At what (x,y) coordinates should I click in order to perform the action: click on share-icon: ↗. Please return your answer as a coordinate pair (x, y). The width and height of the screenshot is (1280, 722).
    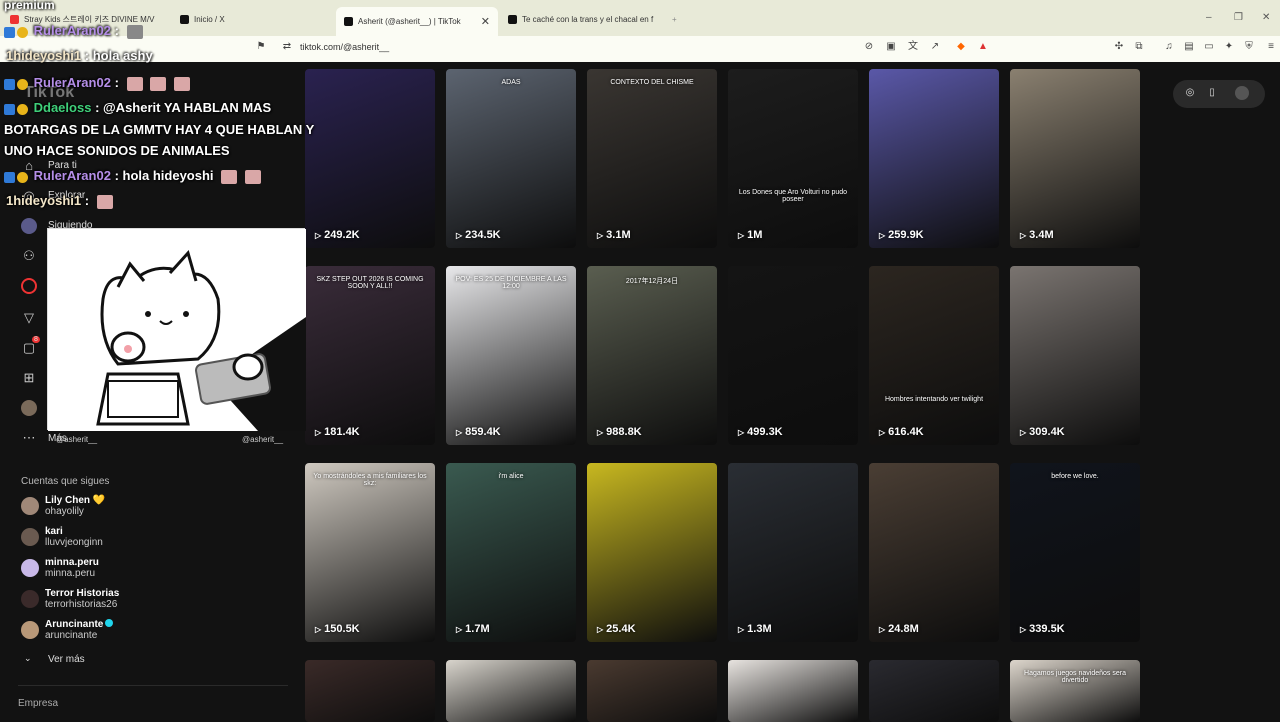
    Looking at the image, I should click on (935, 47).